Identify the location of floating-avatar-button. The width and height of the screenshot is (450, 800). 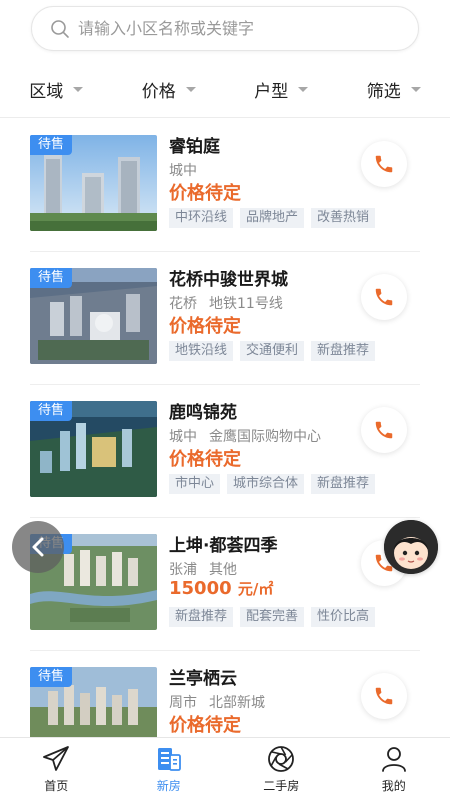
(411, 547).